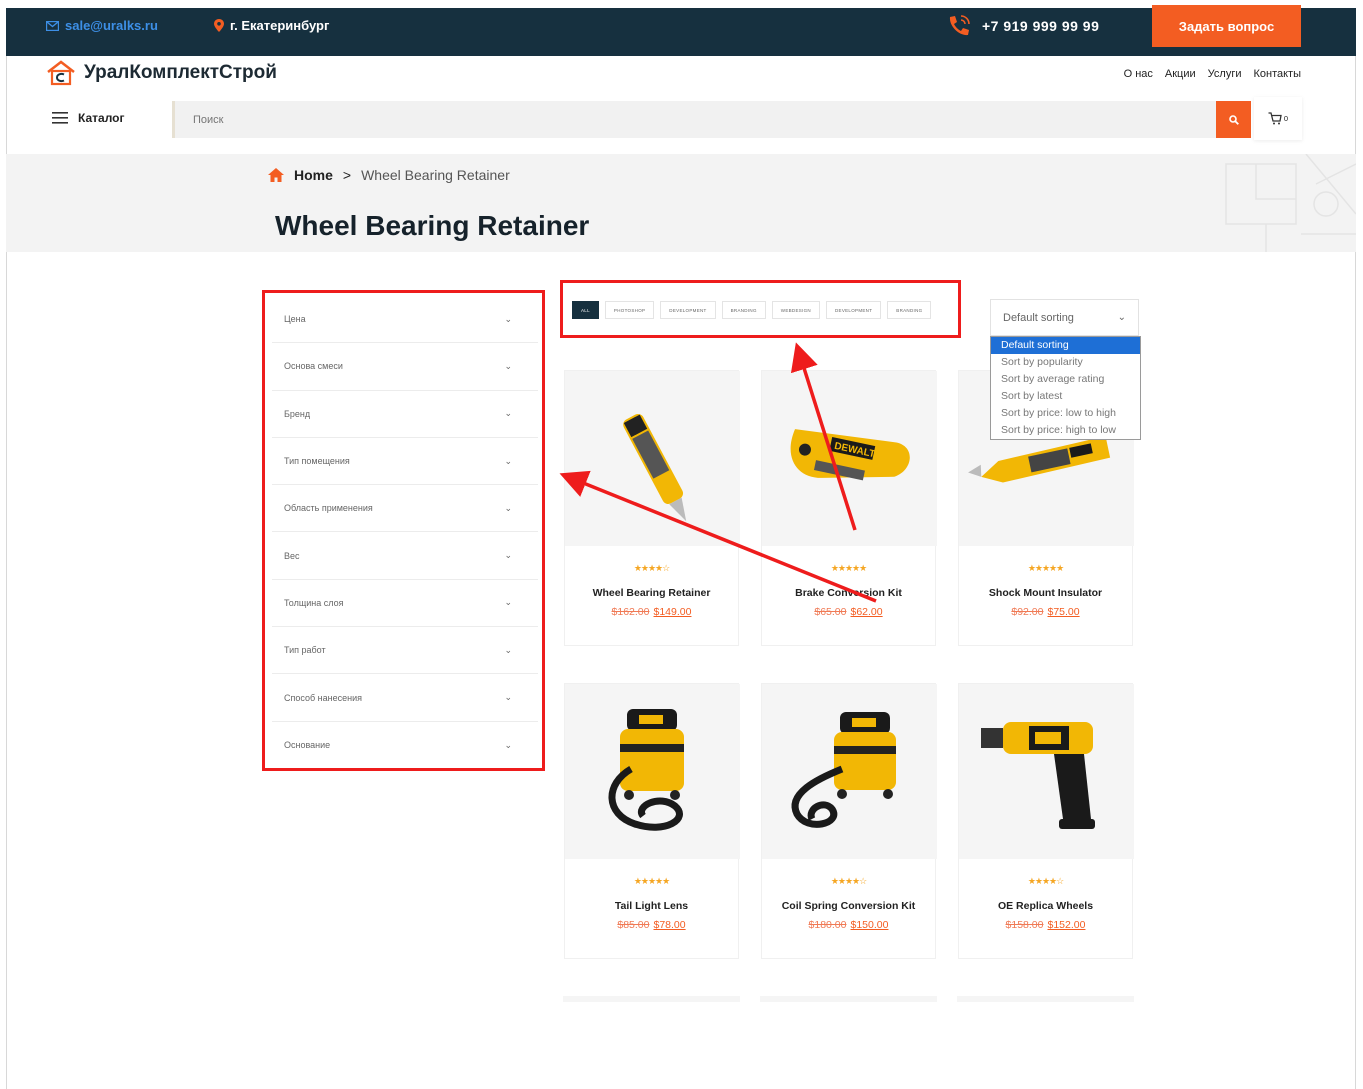 This screenshot has width=1363, height=1089. I want to click on search-input, so click(695, 119).